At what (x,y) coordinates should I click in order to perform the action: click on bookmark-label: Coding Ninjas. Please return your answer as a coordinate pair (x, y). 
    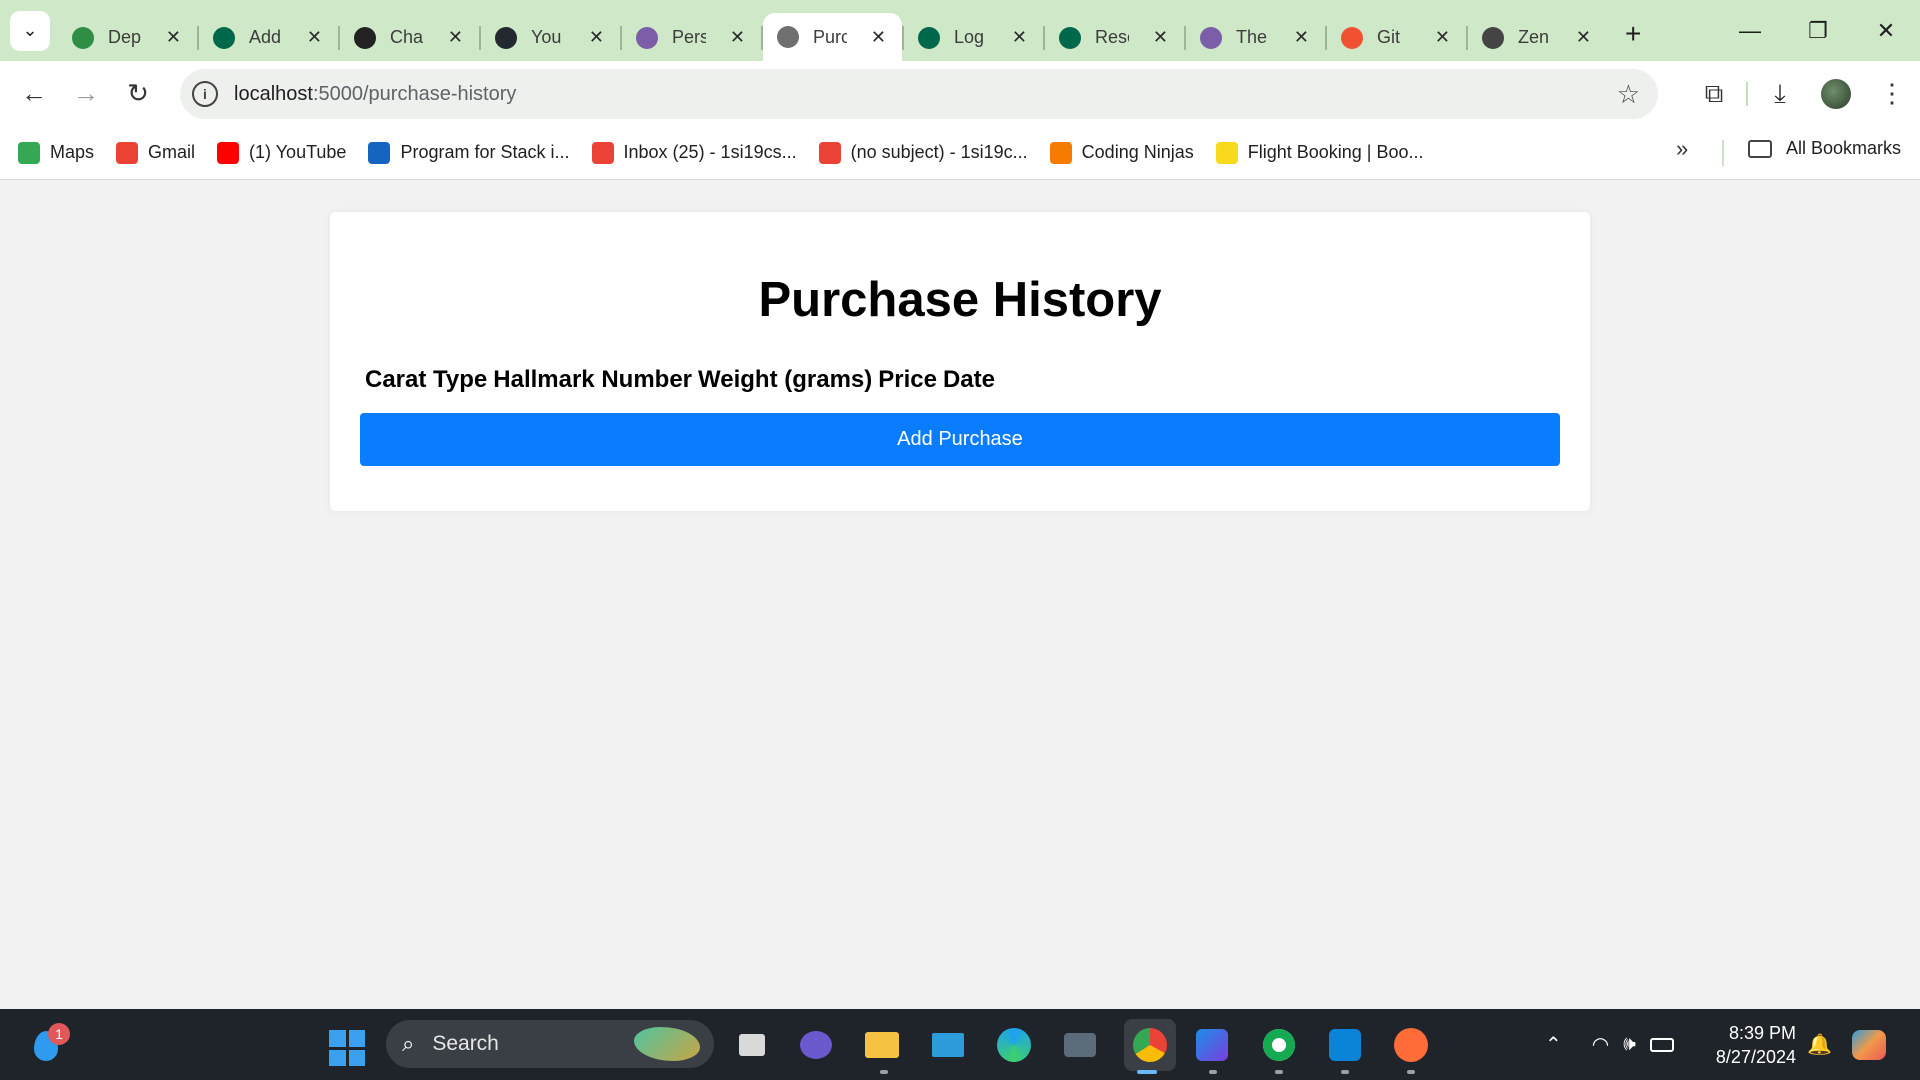
    Looking at the image, I should click on (1137, 152).